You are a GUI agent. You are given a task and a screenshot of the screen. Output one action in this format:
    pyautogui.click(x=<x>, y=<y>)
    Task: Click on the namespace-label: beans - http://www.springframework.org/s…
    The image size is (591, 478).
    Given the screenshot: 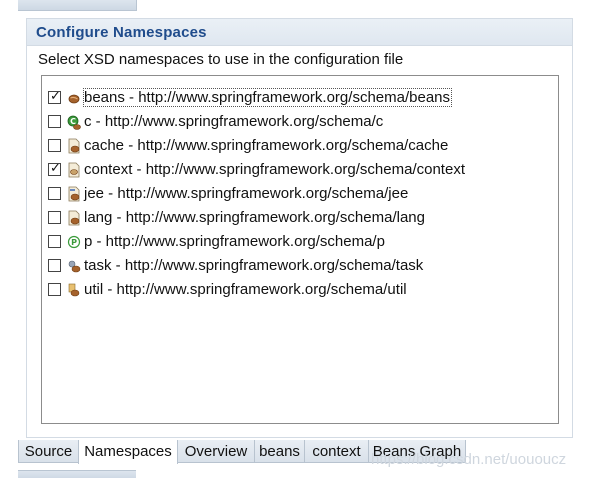 What is the action you would take?
    pyautogui.click(x=267, y=97)
    